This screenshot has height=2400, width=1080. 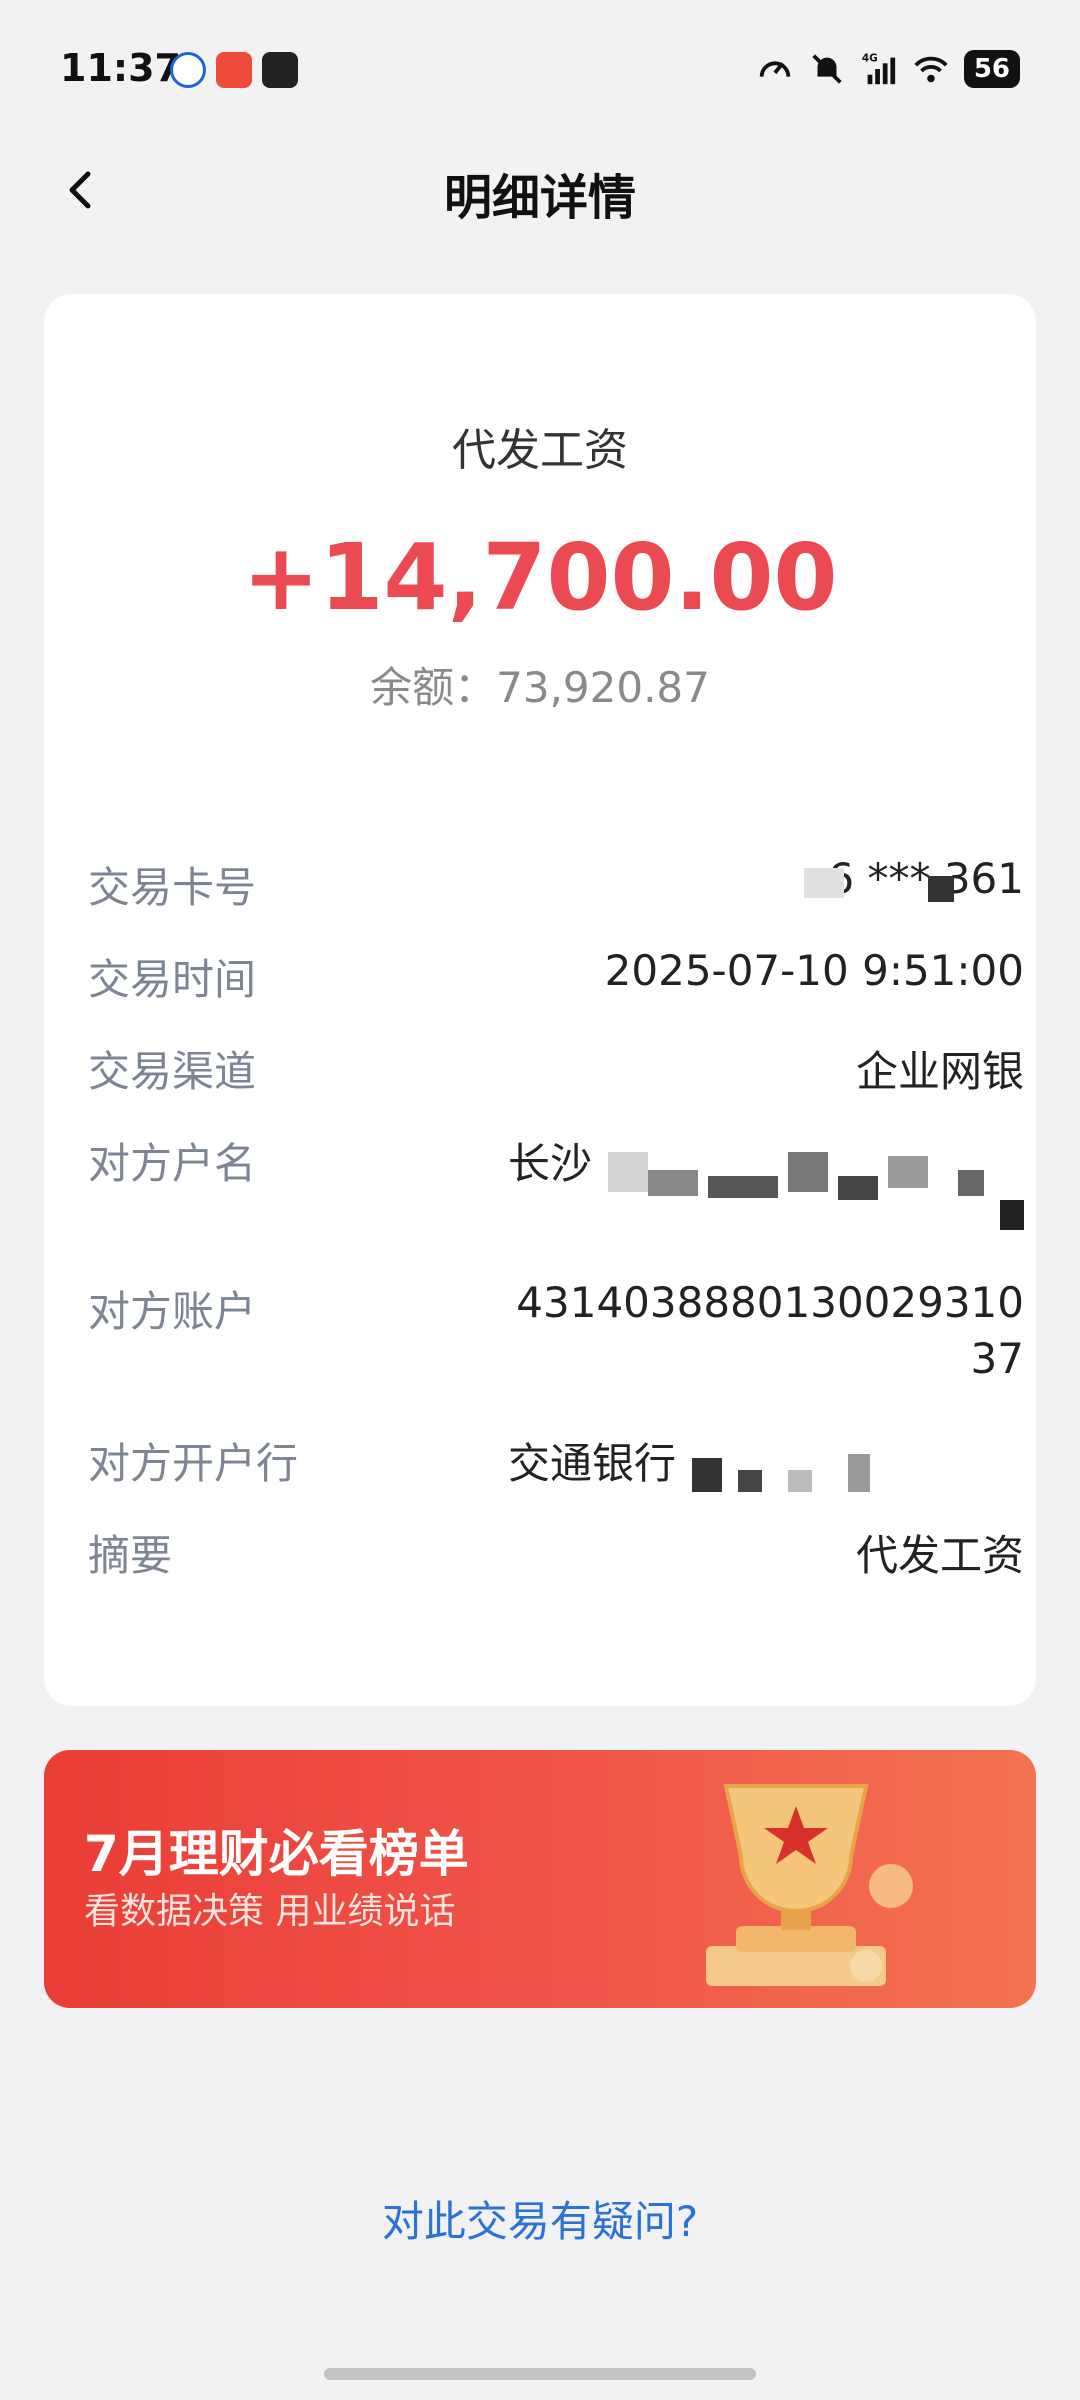 I want to click on detail-row-counterparty-bank: 对方开户行 交通银行, so click(x=556, y=1465).